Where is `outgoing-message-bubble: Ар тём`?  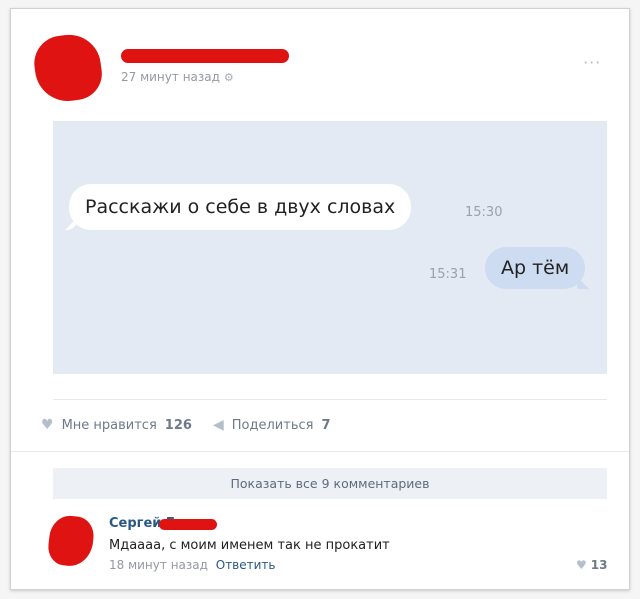 outgoing-message-bubble: Ар тём is located at coordinates (535, 268).